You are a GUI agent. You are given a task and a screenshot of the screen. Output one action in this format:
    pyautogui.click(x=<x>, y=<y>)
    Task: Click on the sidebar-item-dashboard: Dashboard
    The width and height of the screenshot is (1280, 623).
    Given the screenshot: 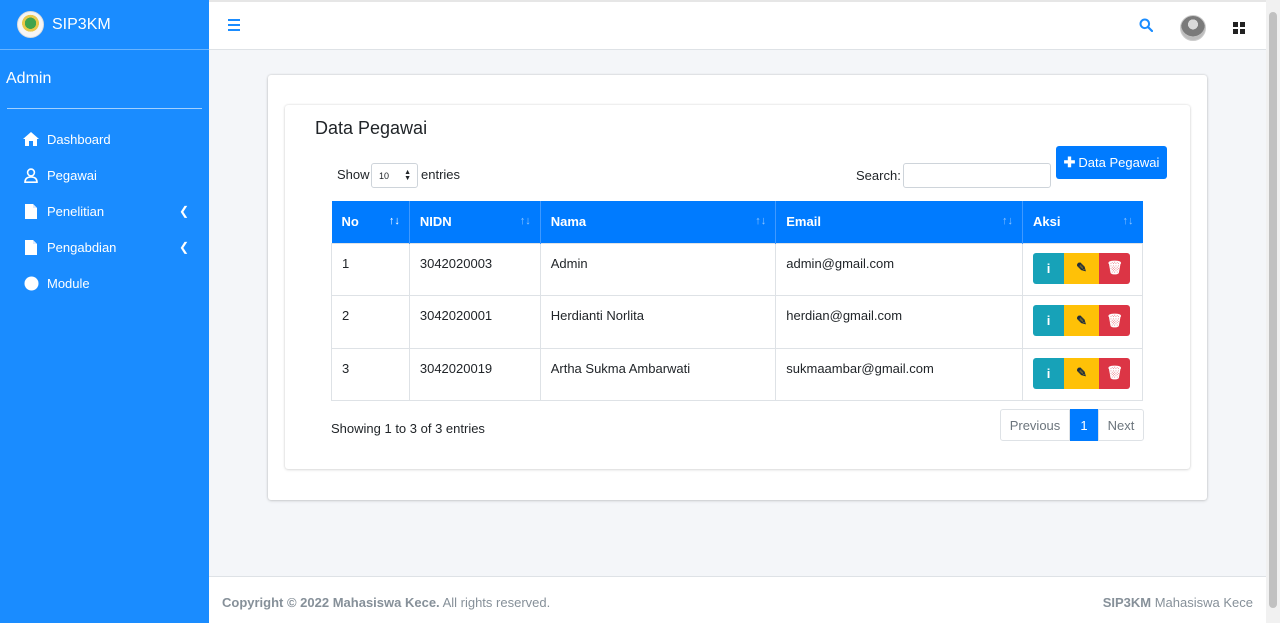 What is the action you would take?
    pyautogui.click(x=104, y=139)
    